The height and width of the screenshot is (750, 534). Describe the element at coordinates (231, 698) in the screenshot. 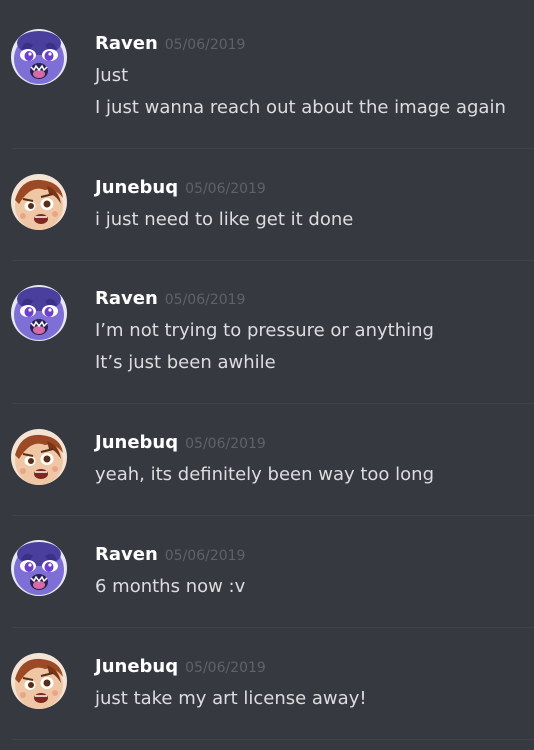

I see `message-text: just take my art license away!` at that location.